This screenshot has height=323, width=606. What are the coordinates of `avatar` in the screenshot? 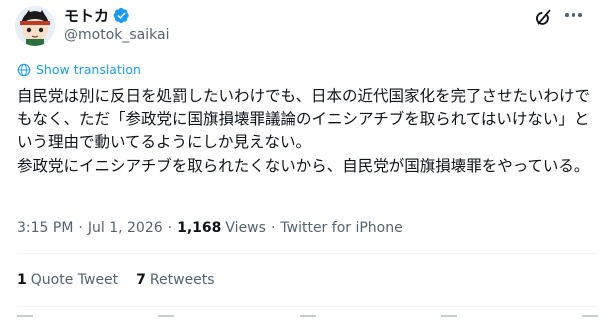 It's located at (35, 26).